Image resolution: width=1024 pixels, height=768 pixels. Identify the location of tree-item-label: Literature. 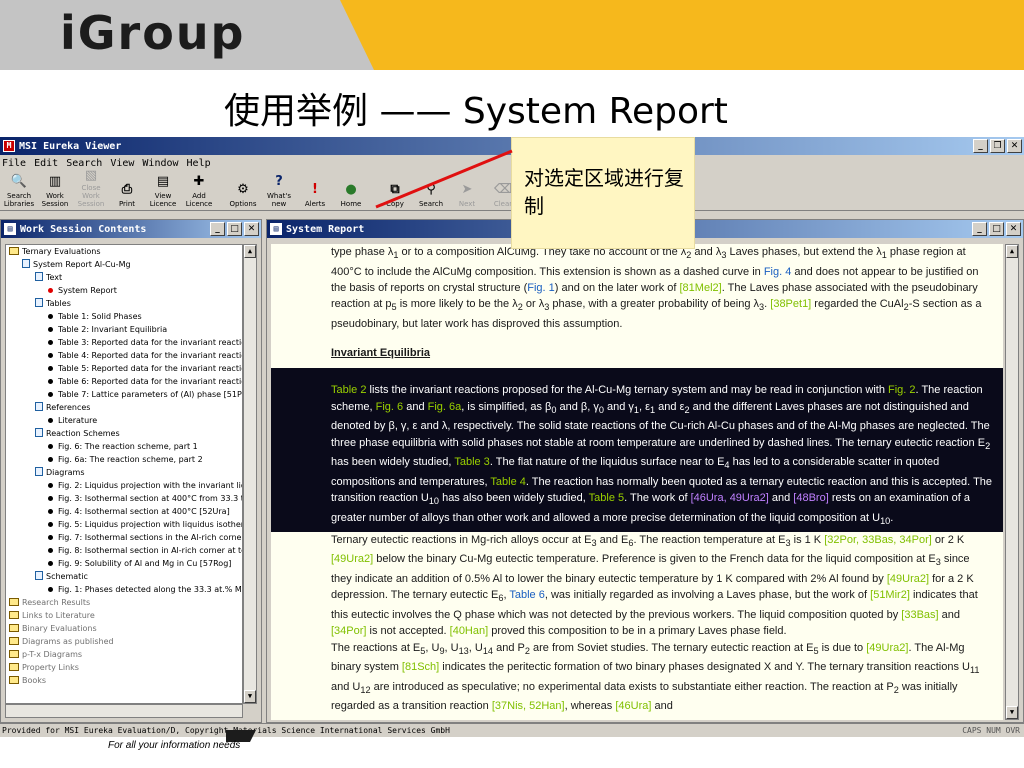
(78, 420).